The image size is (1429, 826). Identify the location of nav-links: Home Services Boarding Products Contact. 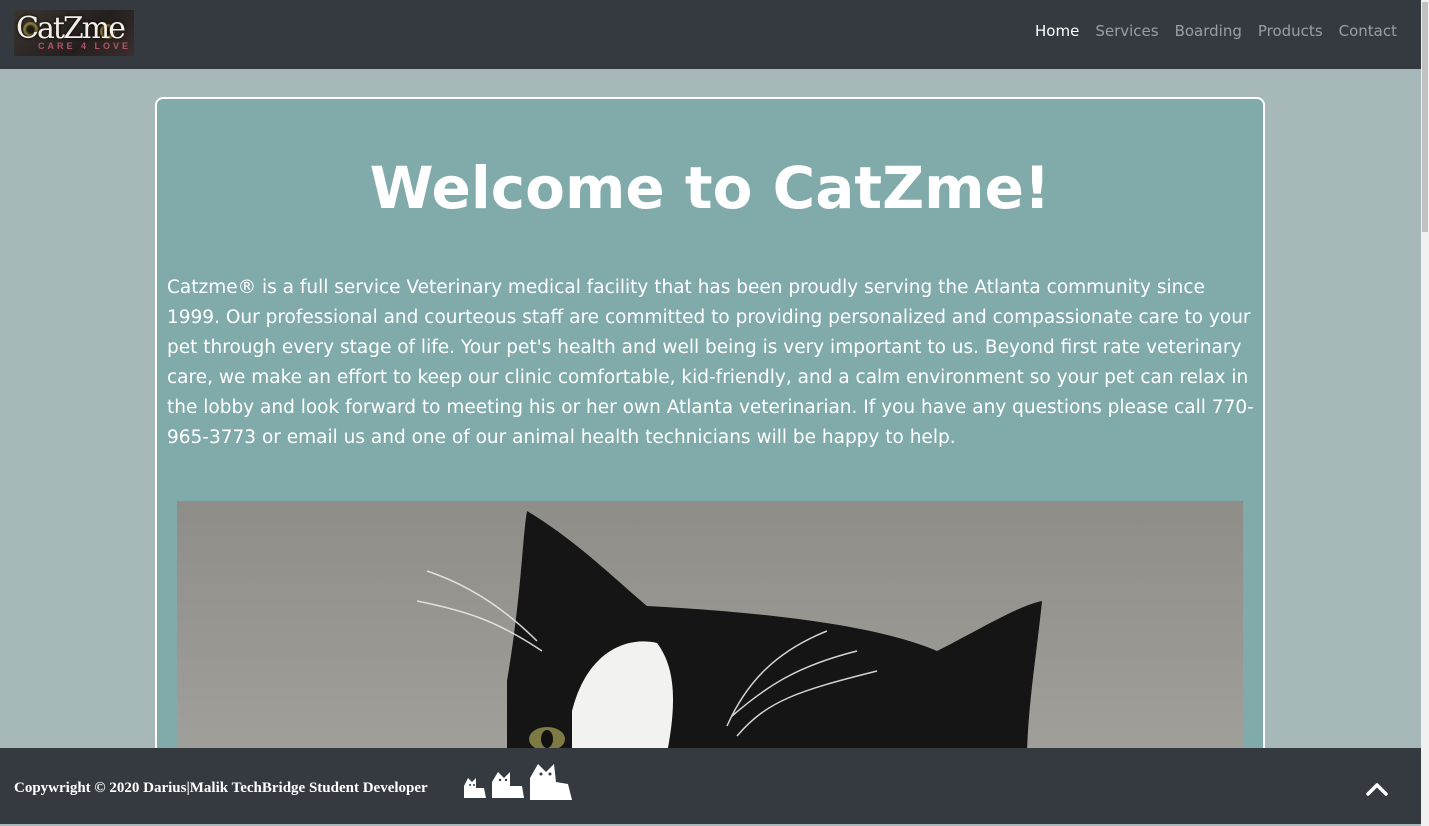
(1216, 31).